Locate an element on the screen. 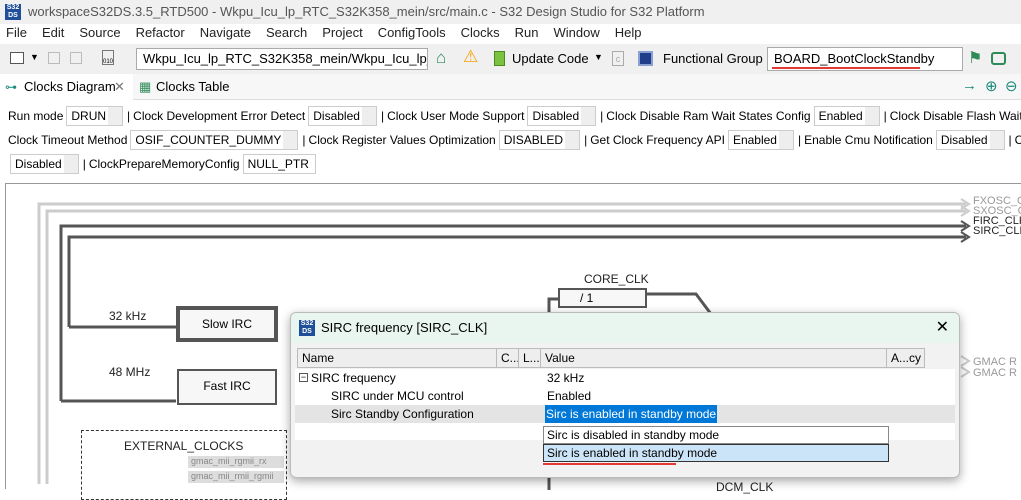  row-name: SIRC frequency is located at coordinates (353, 378).